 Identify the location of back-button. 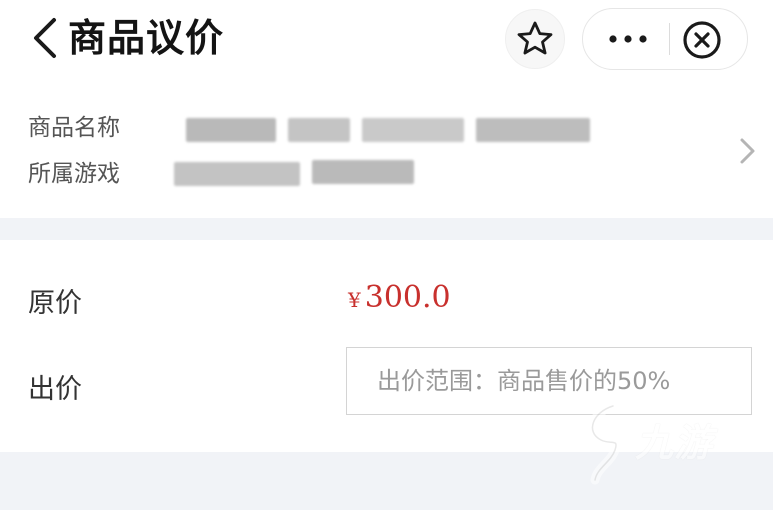
(46, 38).